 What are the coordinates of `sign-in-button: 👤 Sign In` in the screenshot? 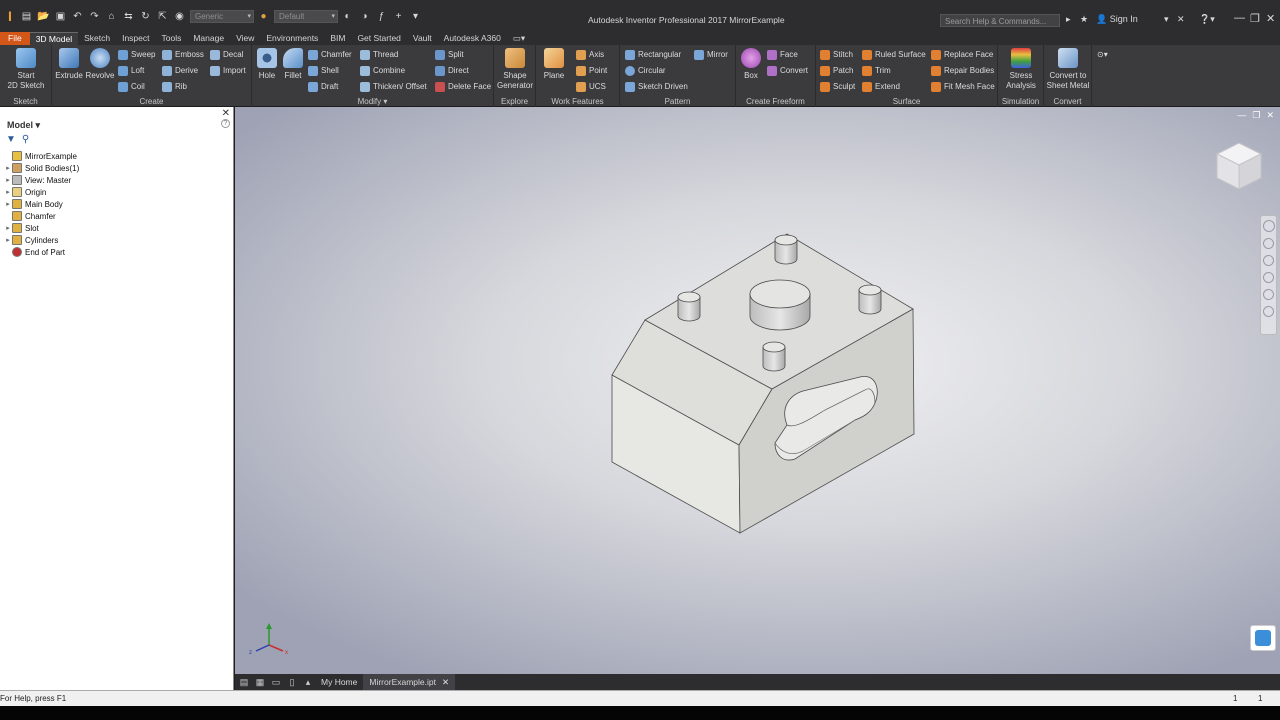 It's located at (1117, 19).